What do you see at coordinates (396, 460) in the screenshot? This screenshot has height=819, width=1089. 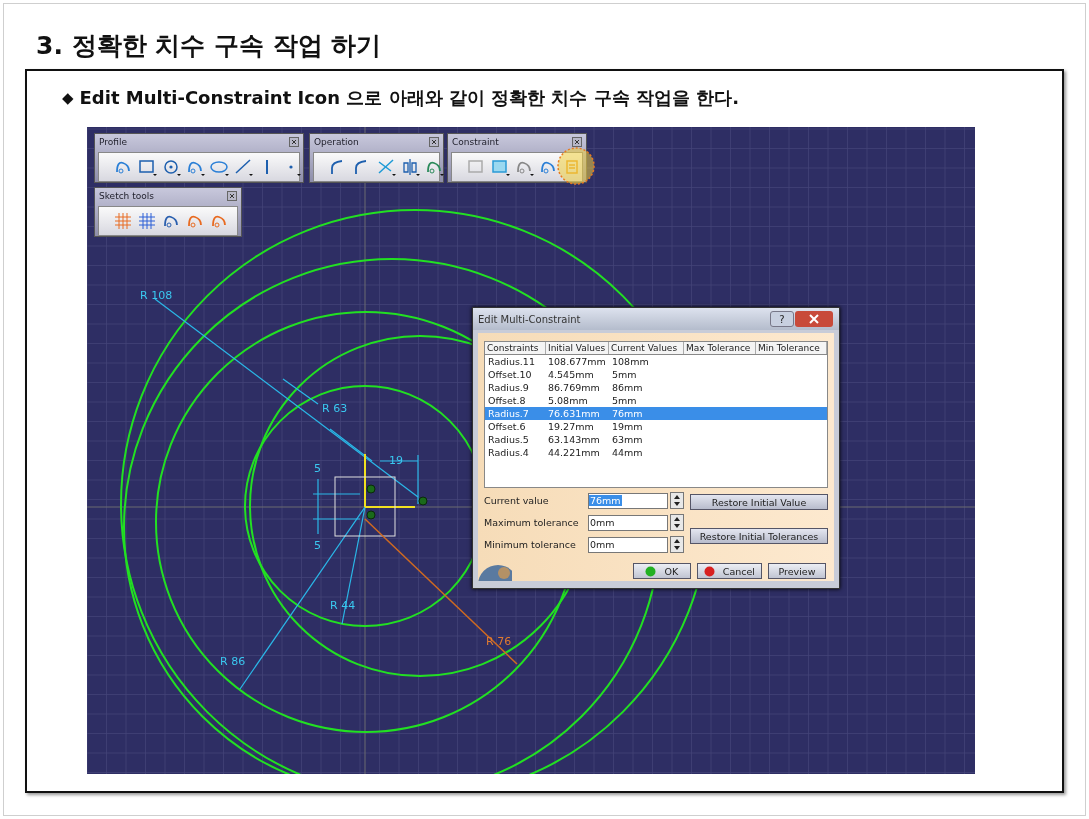 I see `dimension-label: 19` at bounding box center [396, 460].